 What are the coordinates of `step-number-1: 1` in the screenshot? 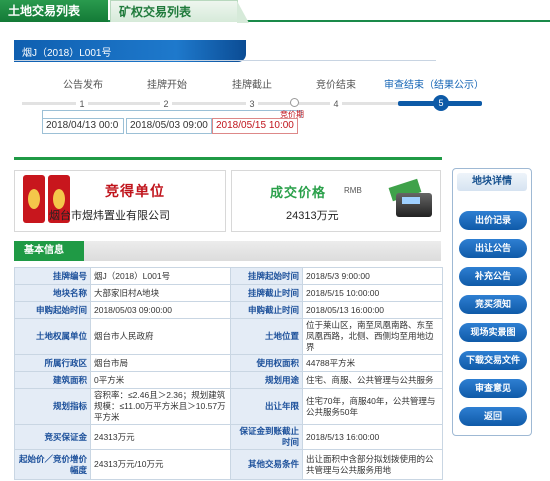 It's located at (82, 104).